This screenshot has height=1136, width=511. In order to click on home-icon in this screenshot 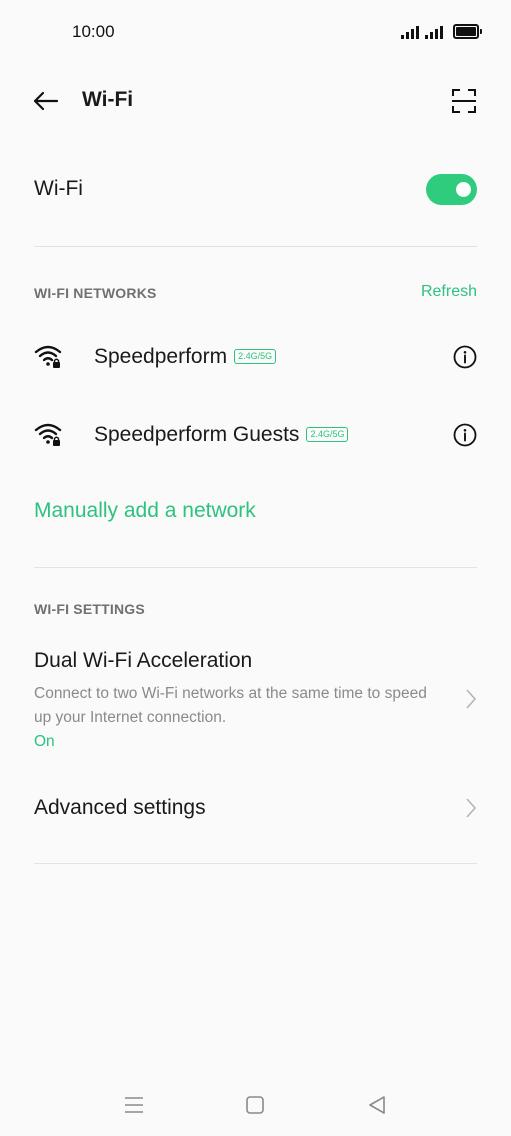, I will do `click(255, 1105)`.